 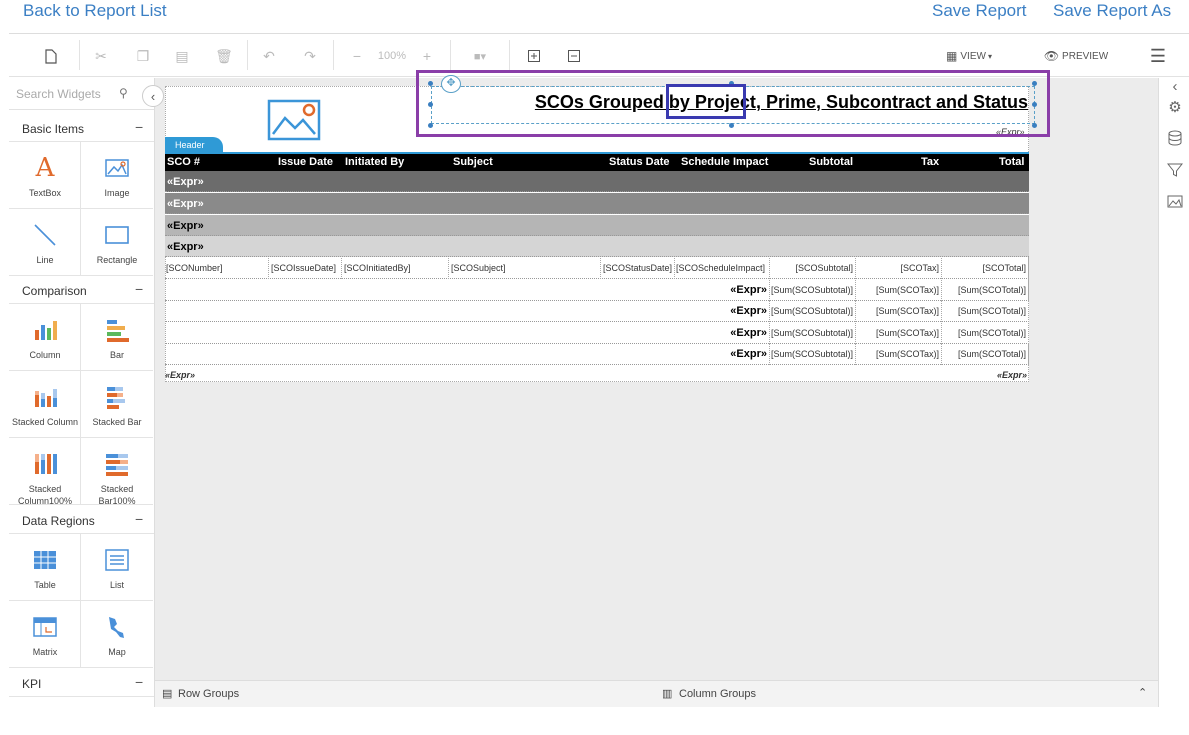 What do you see at coordinates (427, 56) in the screenshot?
I see `zoom-in-icon: +` at bounding box center [427, 56].